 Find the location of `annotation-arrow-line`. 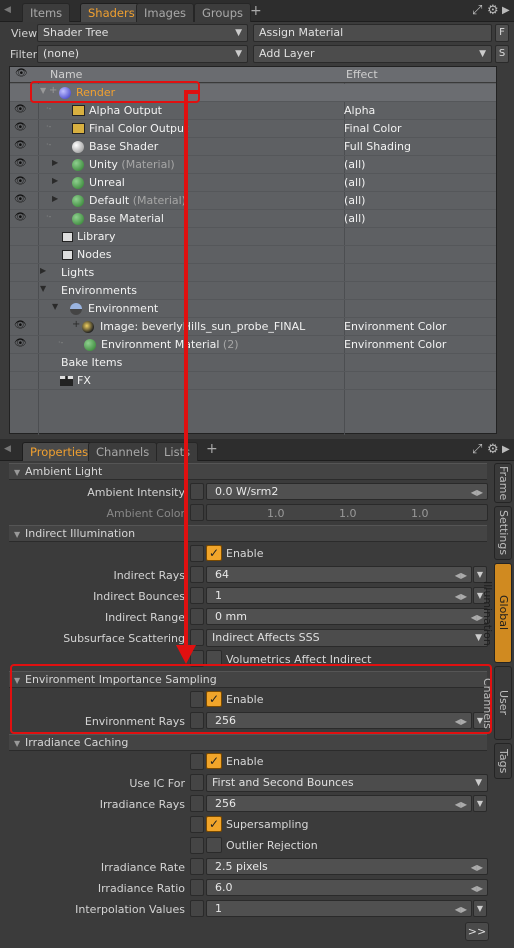

annotation-arrow-line is located at coordinates (191, 370).